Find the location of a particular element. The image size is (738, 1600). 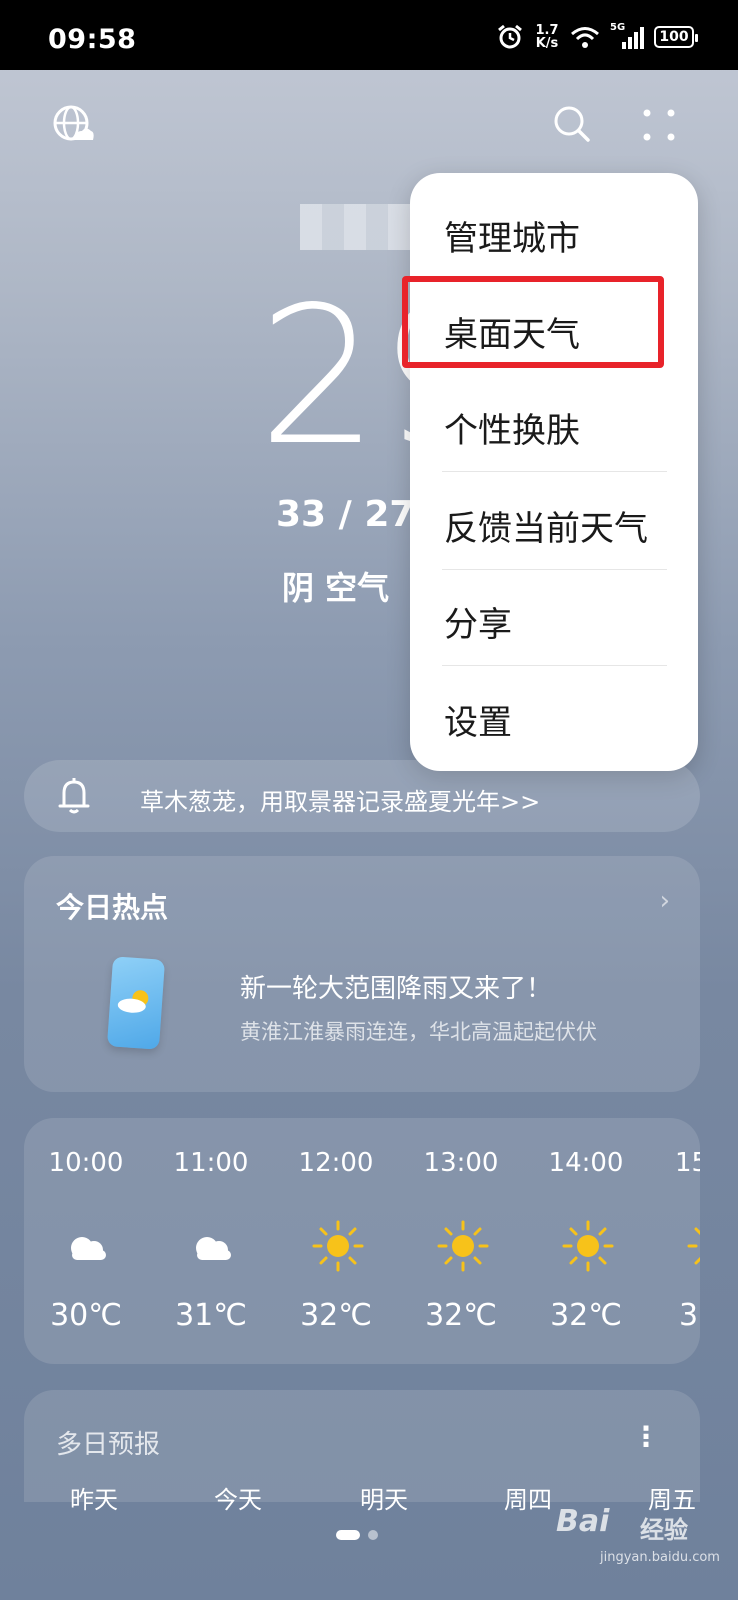

menu-item-skins: 个性换肤 is located at coordinates (512, 427).